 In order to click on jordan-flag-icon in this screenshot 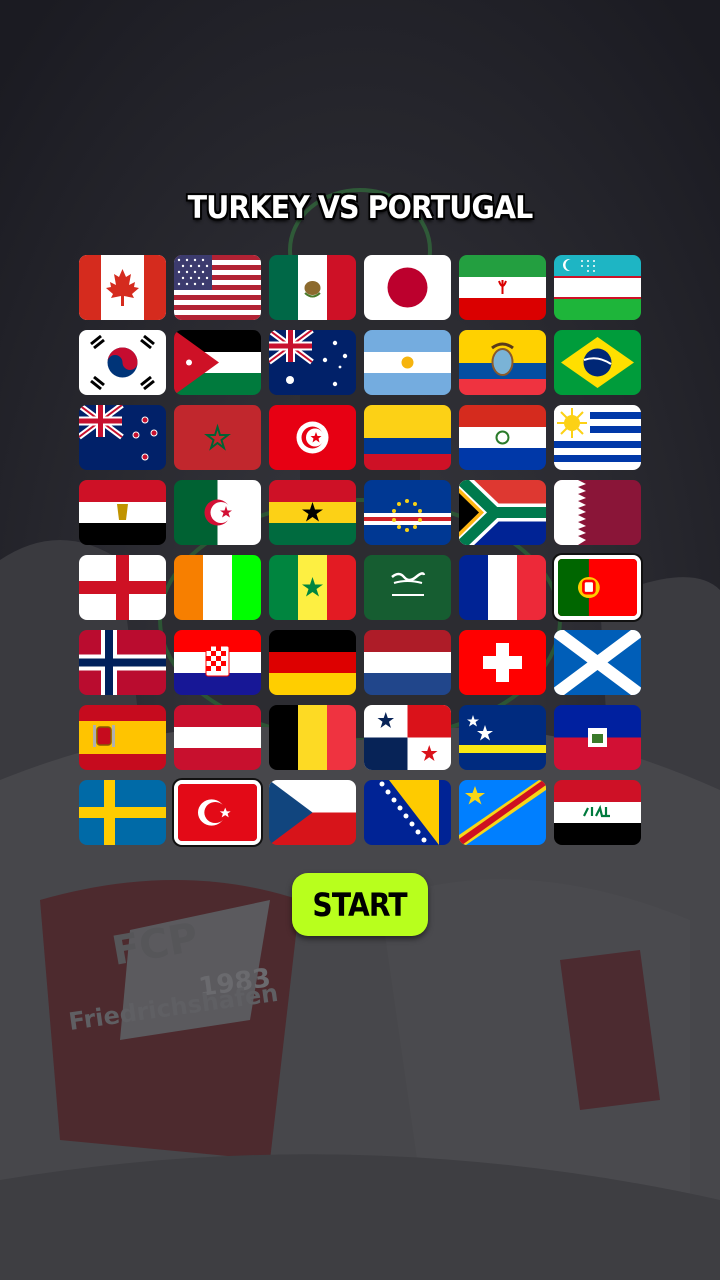, I will do `click(217, 362)`.